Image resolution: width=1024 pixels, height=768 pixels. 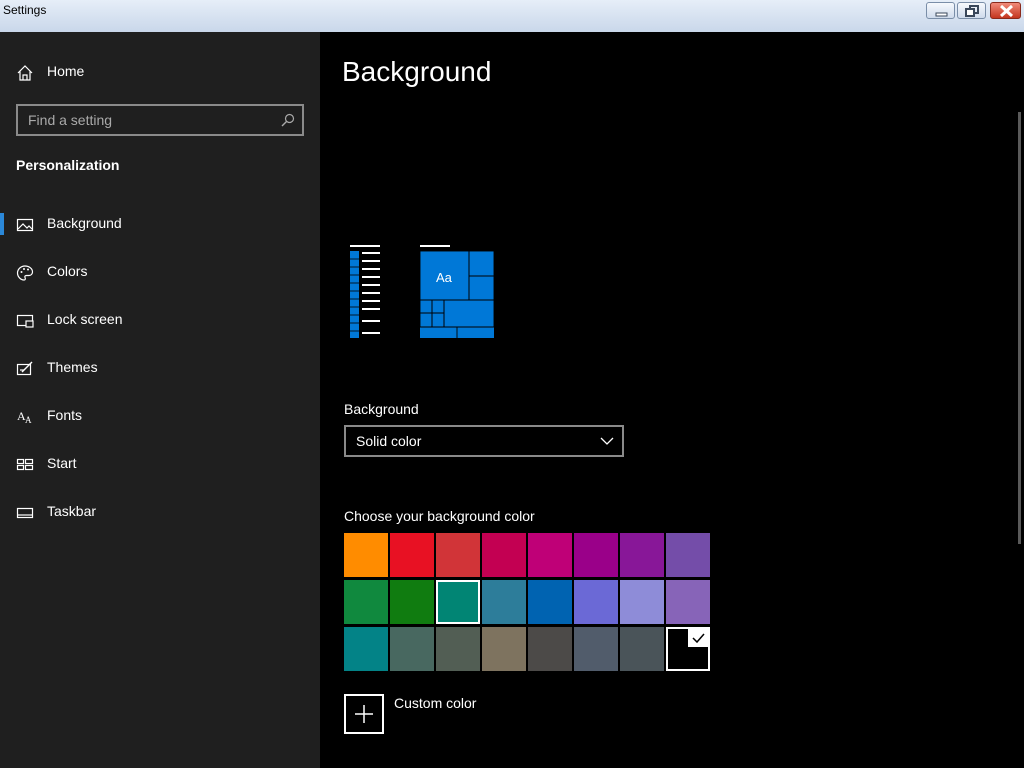 What do you see at coordinates (607, 441) in the screenshot?
I see `chevron-down-icon` at bounding box center [607, 441].